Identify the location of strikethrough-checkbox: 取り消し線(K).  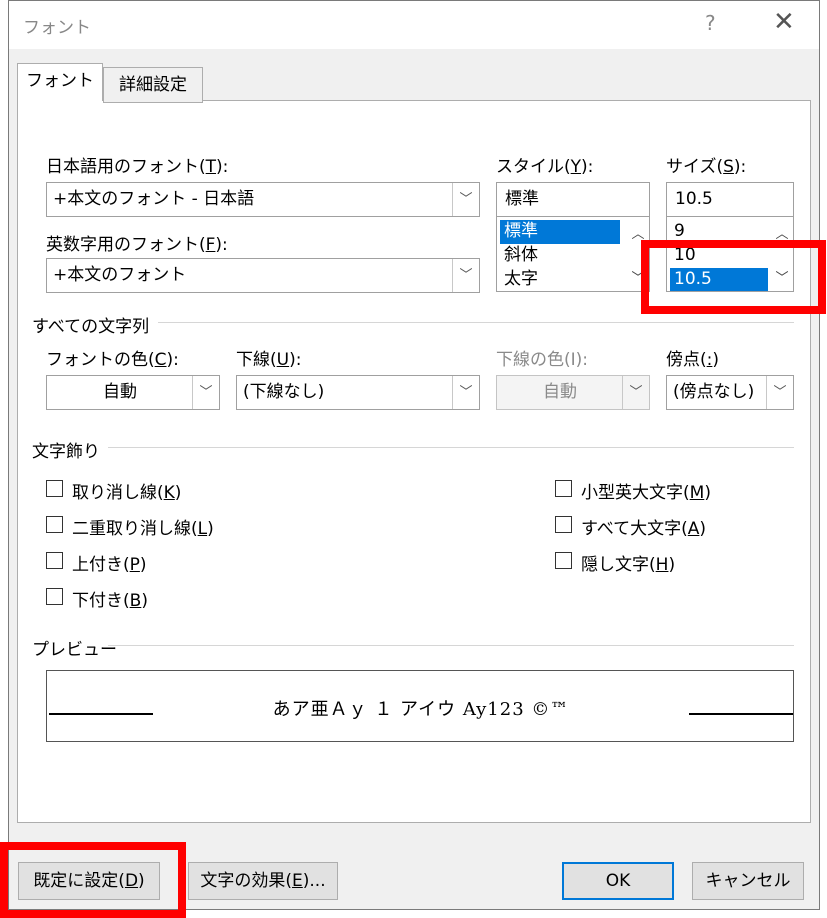
(166, 490).